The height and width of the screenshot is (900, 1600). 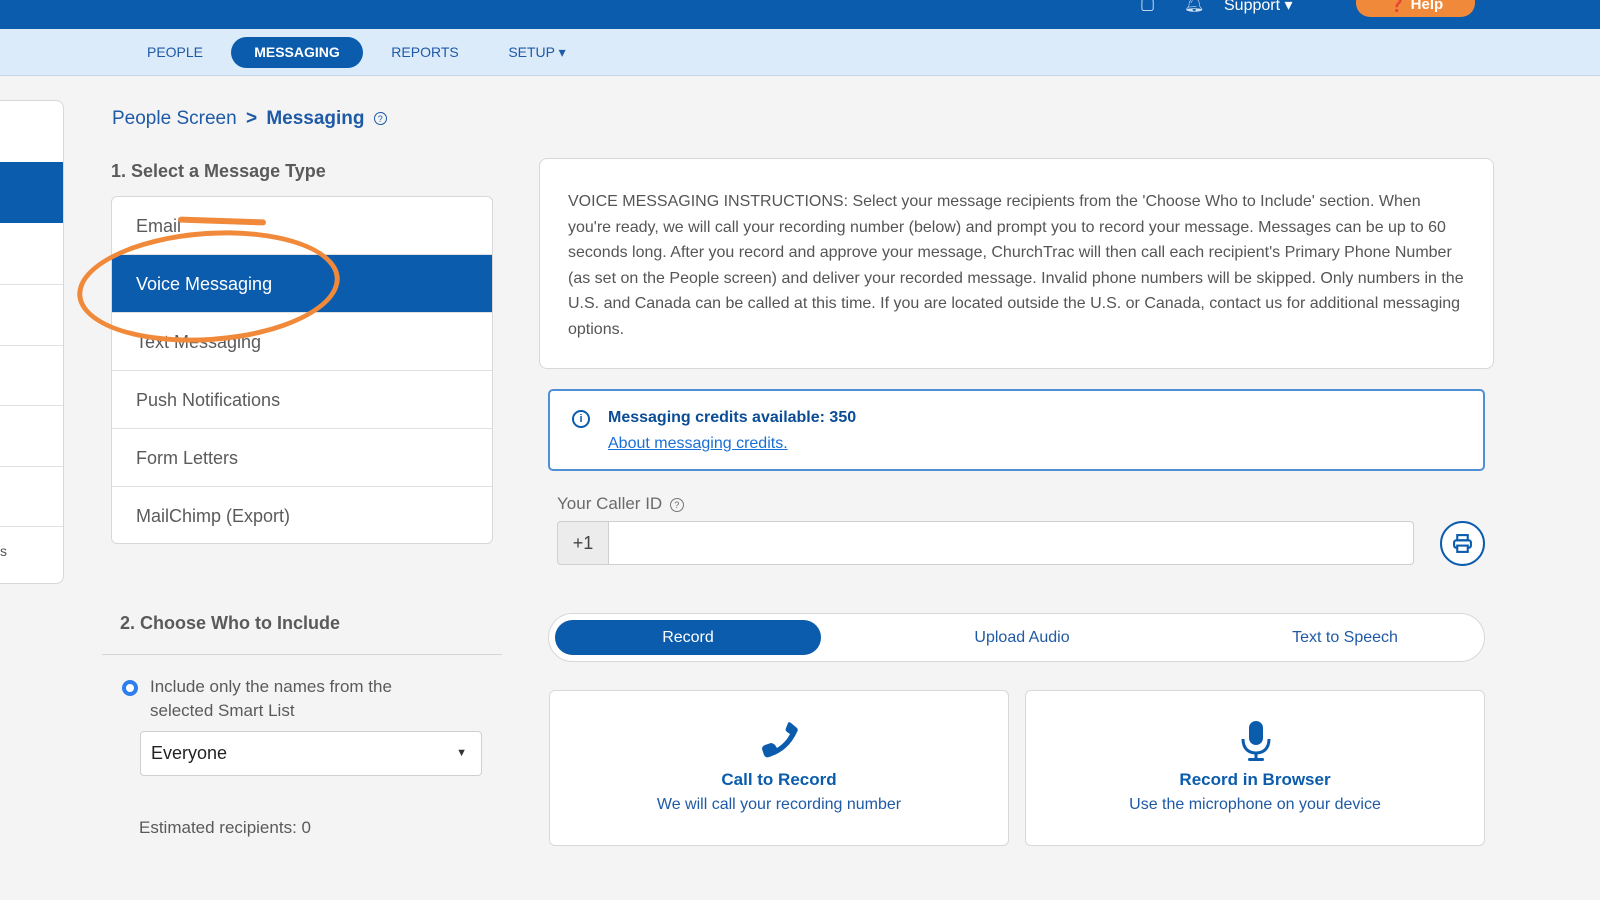 What do you see at coordinates (311, 753) in the screenshot?
I see `smart-list-select: Everyone ▼` at bounding box center [311, 753].